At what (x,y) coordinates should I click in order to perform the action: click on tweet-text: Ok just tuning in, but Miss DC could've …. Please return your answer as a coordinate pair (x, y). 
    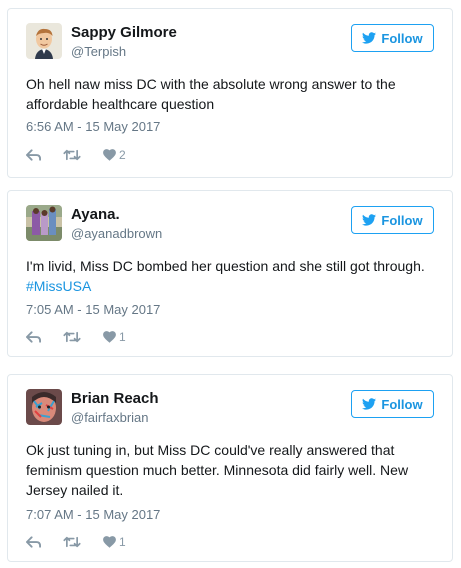
    Looking at the image, I should click on (231, 470).